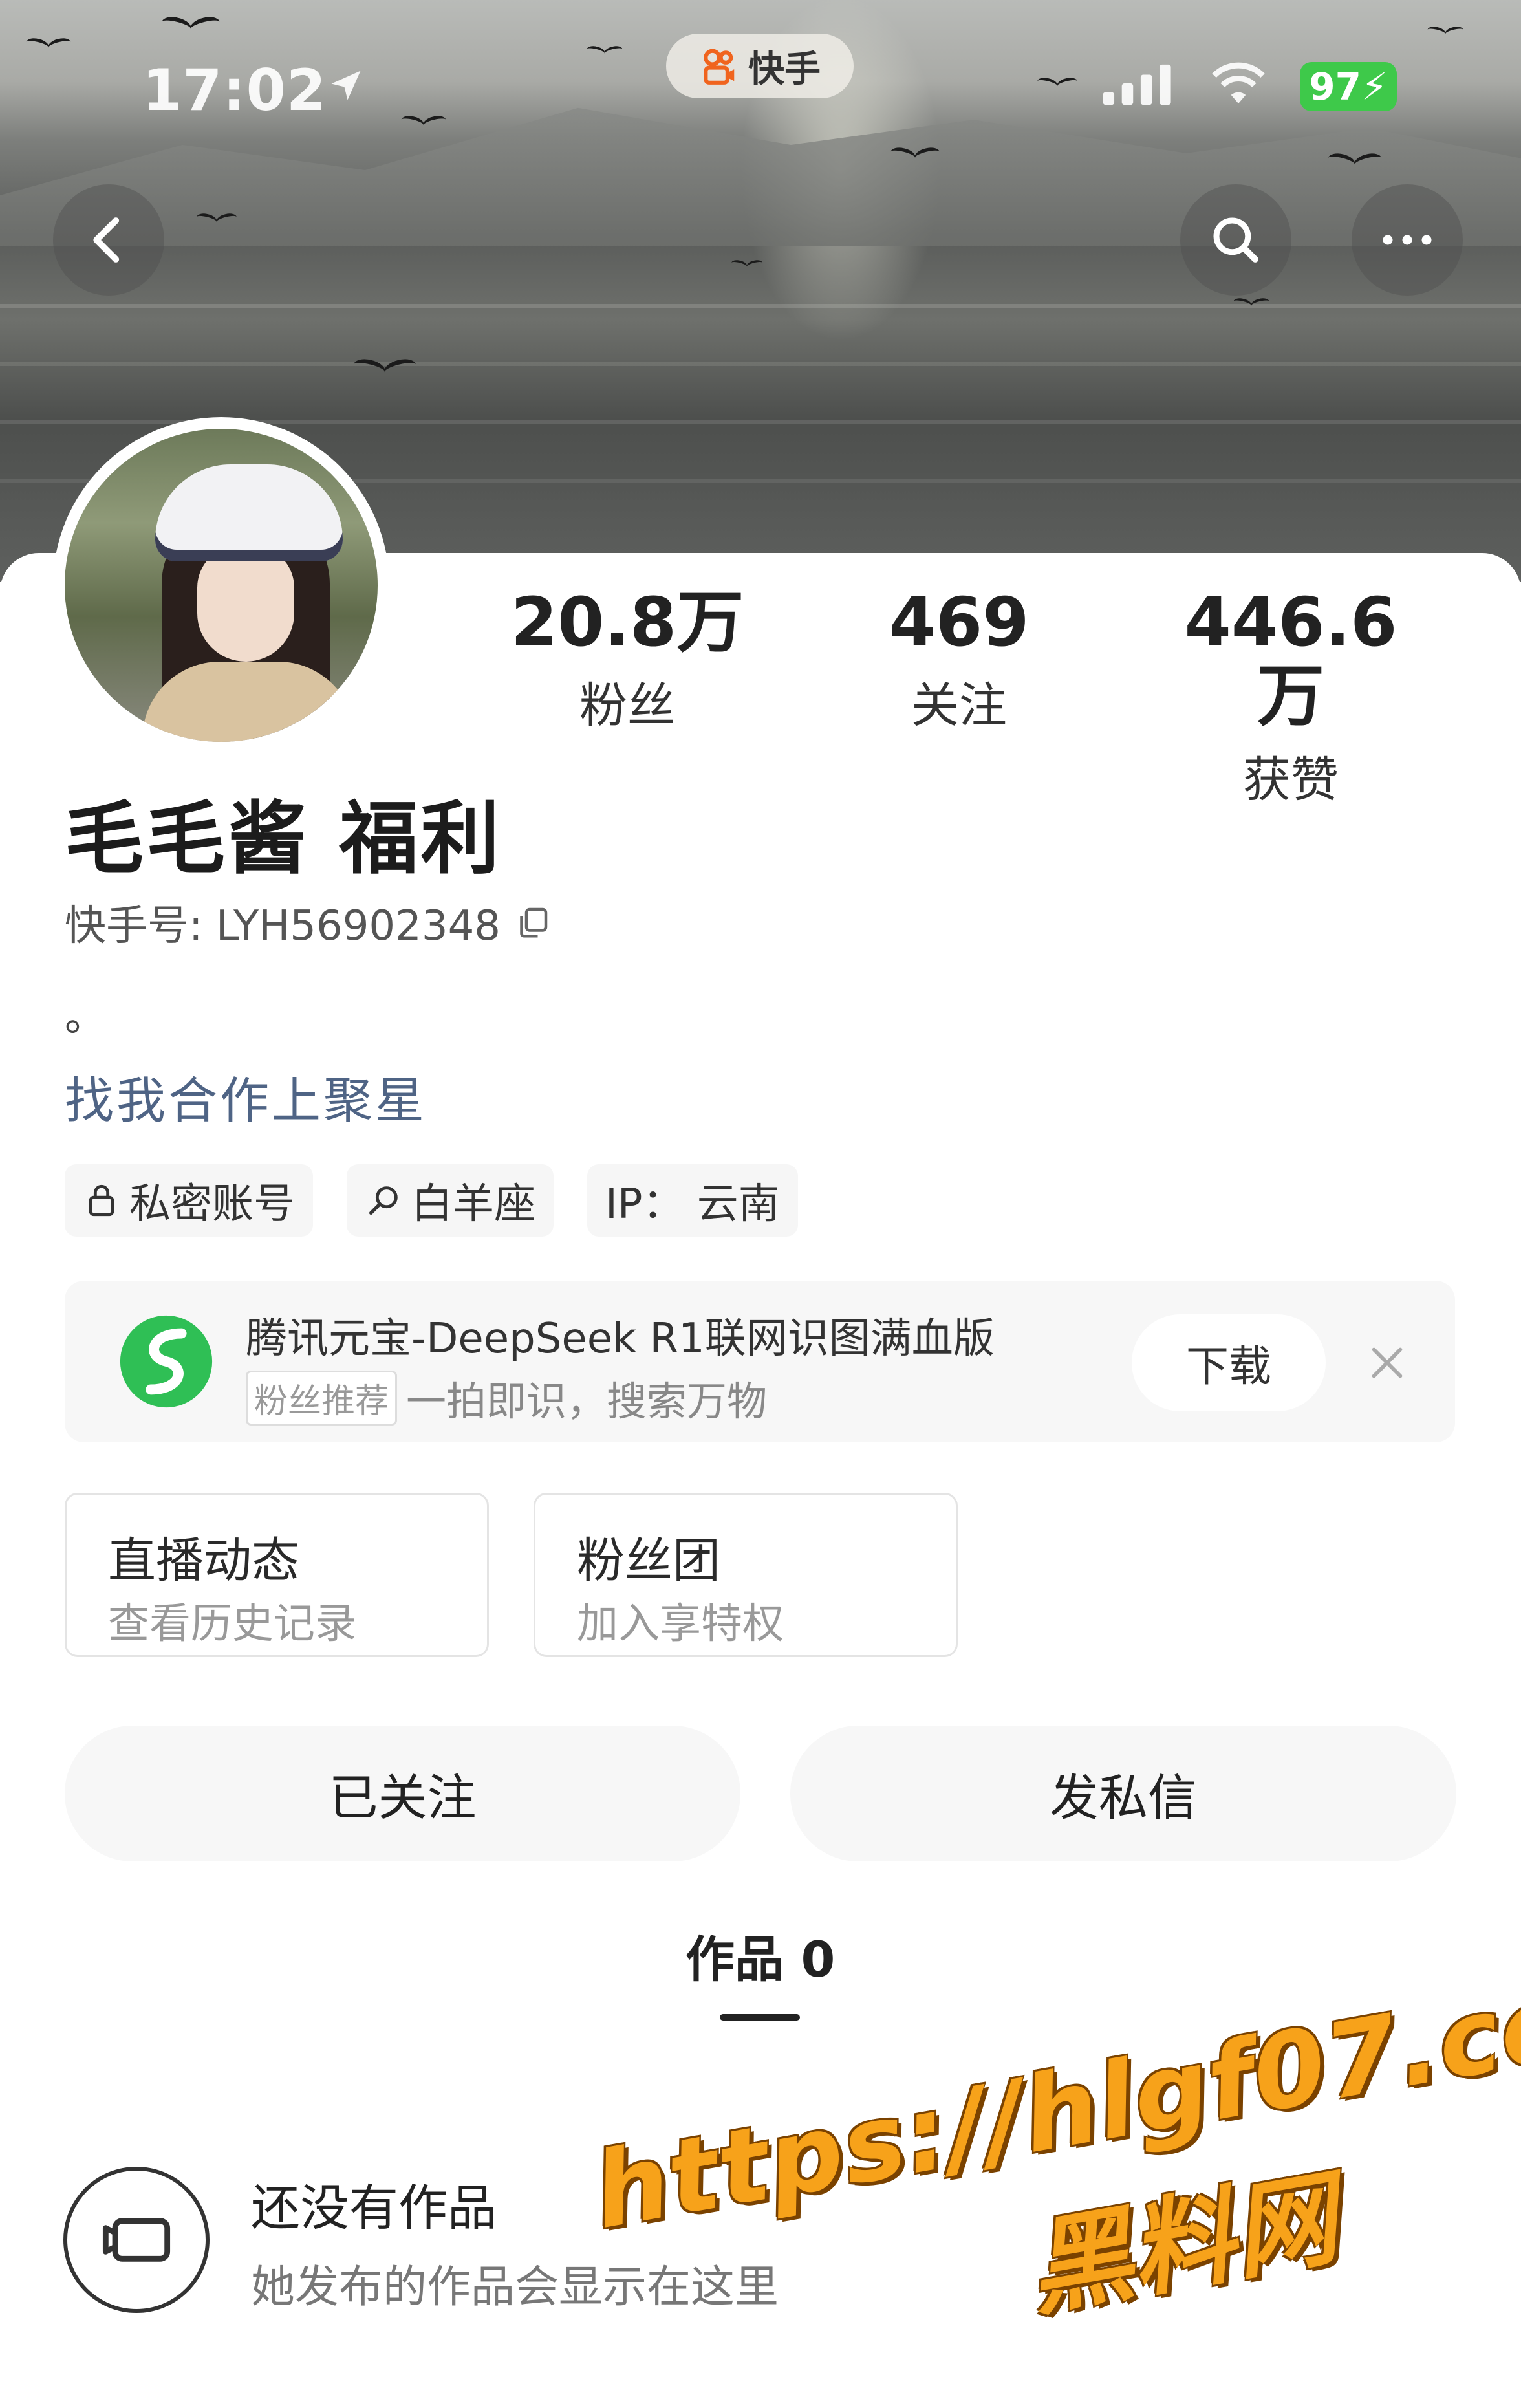 This screenshot has width=1521, height=2408. Describe the element at coordinates (959, 706) in the screenshot. I see `stat-label: 关注` at that location.